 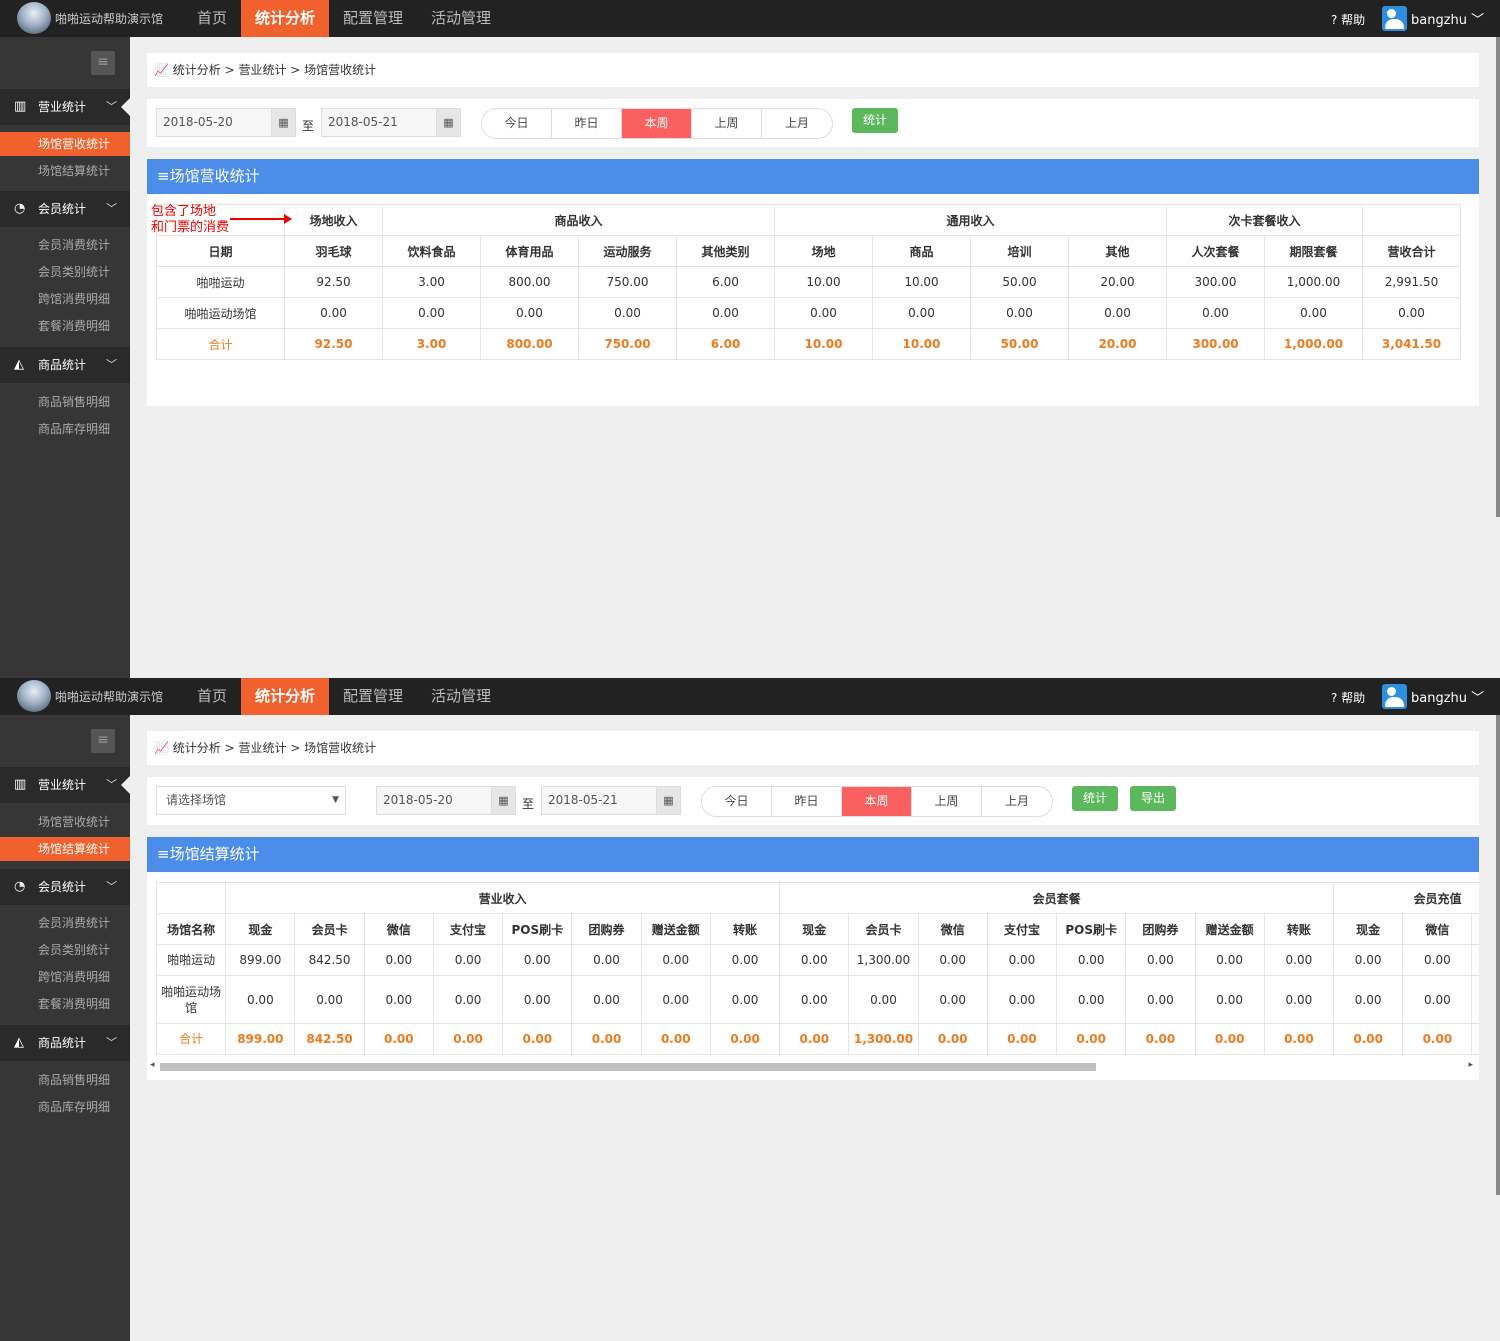 What do you see at coordinates (578, 220) in the screenshot?
I see `group-header: 商品收入` at bounding box center [578, 220].